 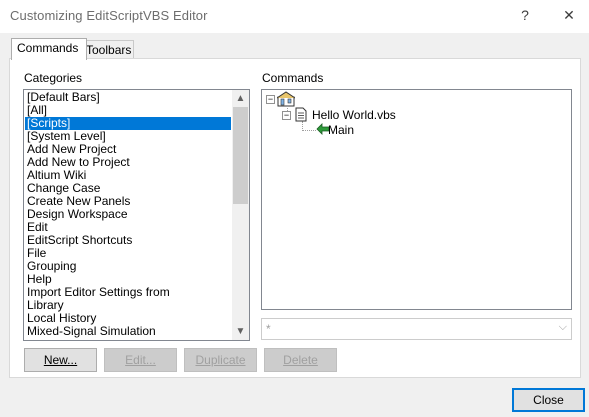 What do you see at coordinates (268, 329) in the screenshot?
I see `combo-value: *` at bounding box center [268, 329].